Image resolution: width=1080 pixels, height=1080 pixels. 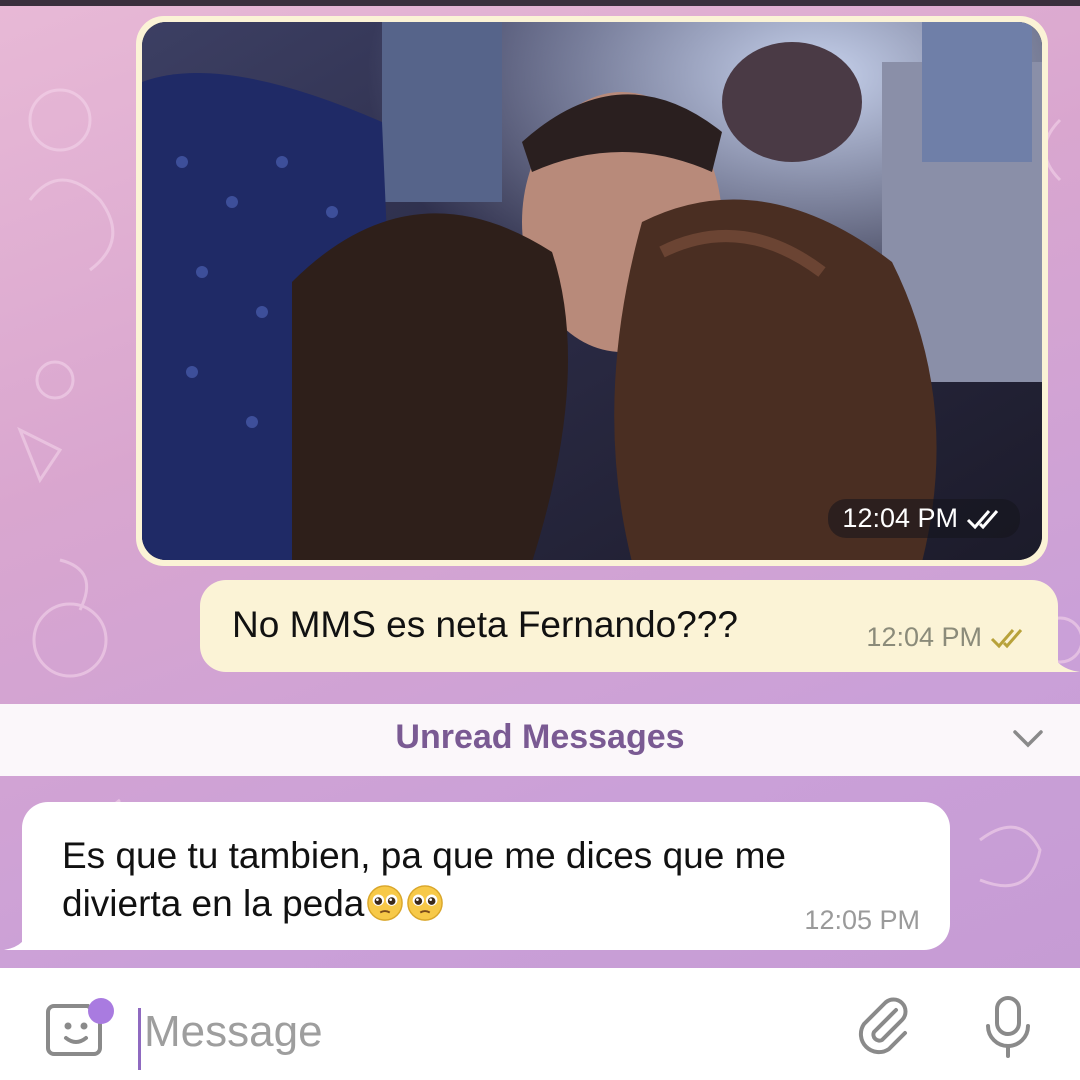 I want to click on unread-messages-divider: Unread Messages, so click(x=540, y=740).